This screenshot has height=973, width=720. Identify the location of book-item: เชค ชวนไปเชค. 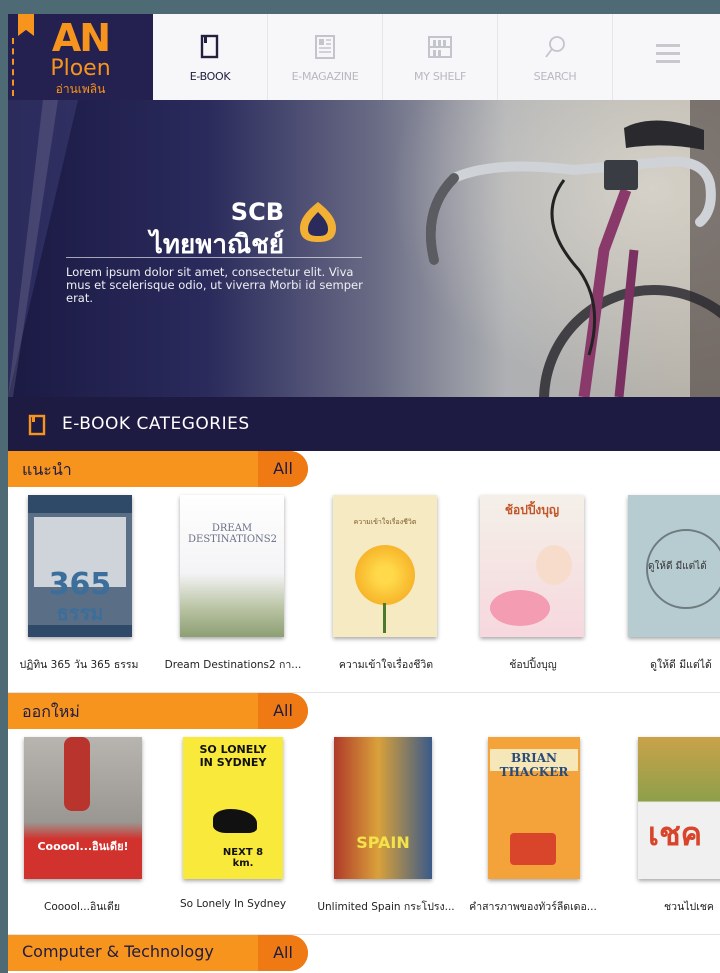
(667, 832).